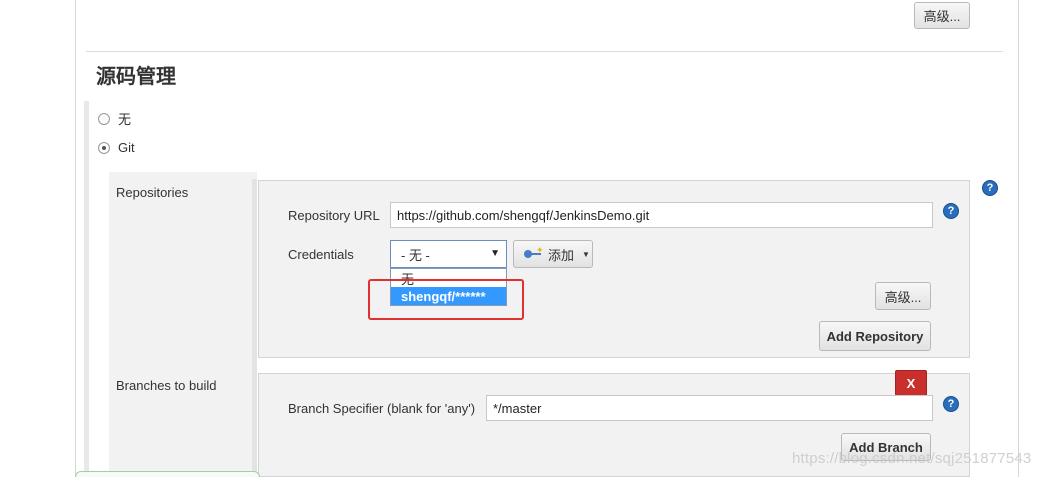 The image size is (1049, 477). I want to click on bottom-tab, so click(167, 474).